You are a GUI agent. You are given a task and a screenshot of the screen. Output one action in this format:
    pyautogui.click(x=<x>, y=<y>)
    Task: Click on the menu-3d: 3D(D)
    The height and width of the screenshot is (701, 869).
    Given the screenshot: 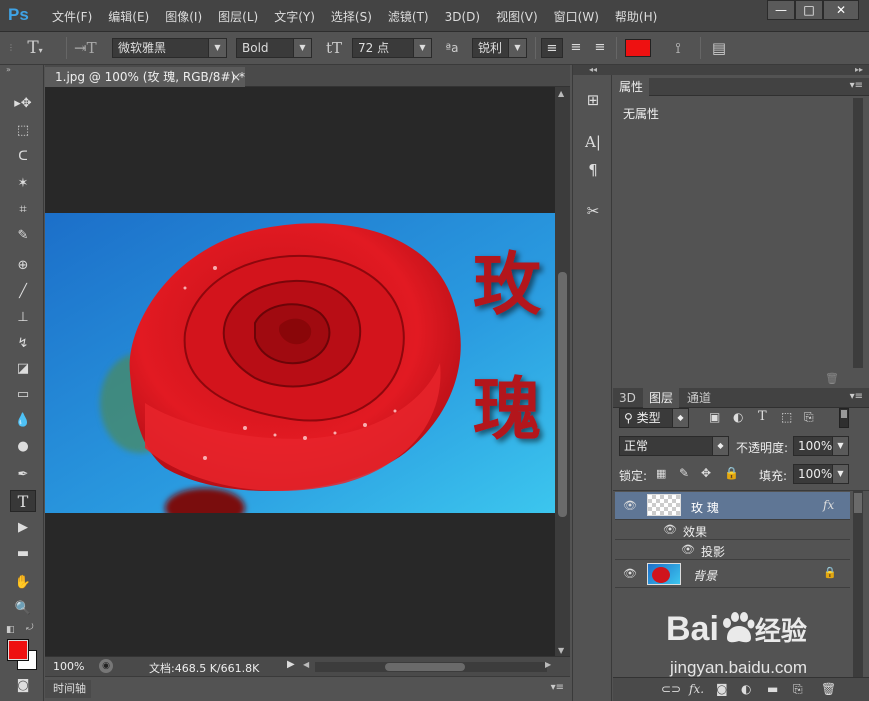 What is the action you would take?
    pyautogui.click(x=462, y=17)
    